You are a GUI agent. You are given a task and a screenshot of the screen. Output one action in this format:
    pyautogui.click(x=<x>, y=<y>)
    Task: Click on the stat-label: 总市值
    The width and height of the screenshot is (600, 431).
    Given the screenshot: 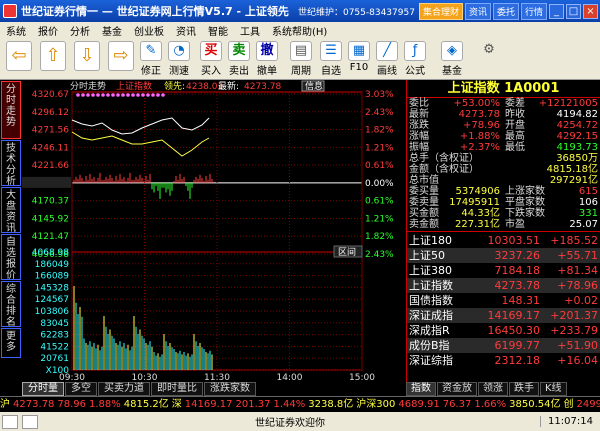 What is the action you would take?
    pyautogui.click(x=424, y=180)
    